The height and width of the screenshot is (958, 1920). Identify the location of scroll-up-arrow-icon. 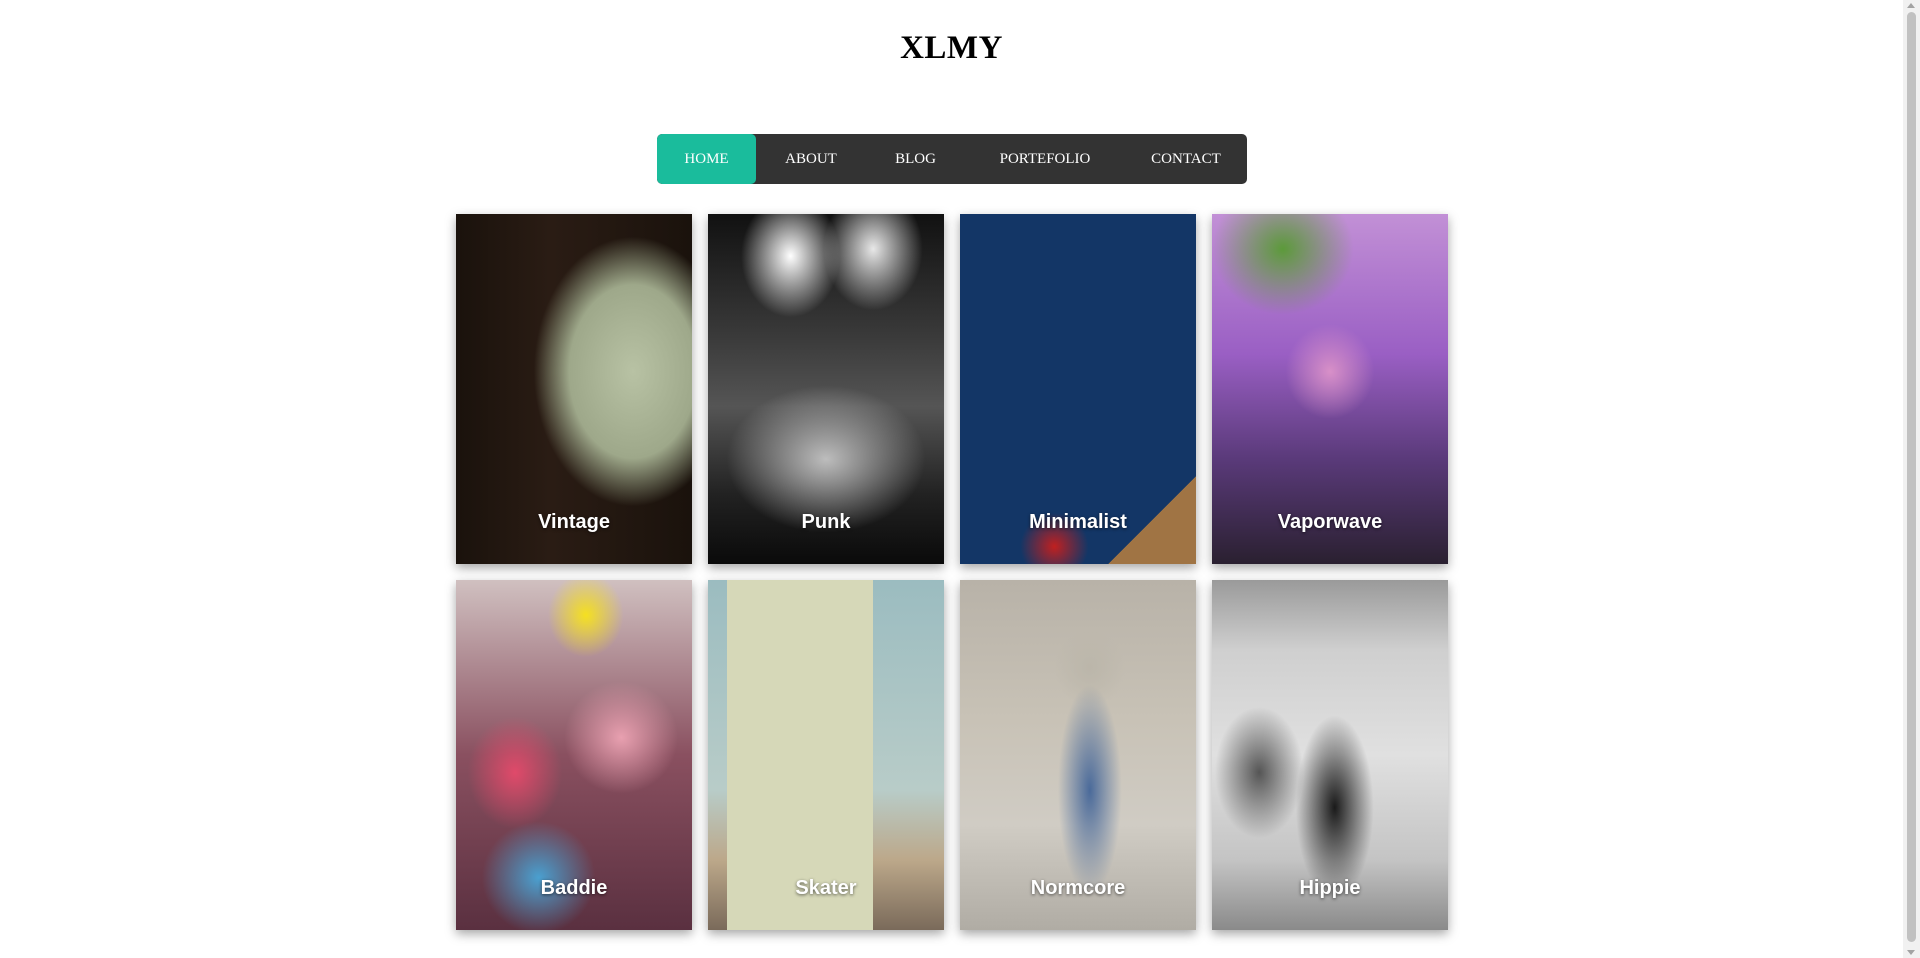
(1911, 5).